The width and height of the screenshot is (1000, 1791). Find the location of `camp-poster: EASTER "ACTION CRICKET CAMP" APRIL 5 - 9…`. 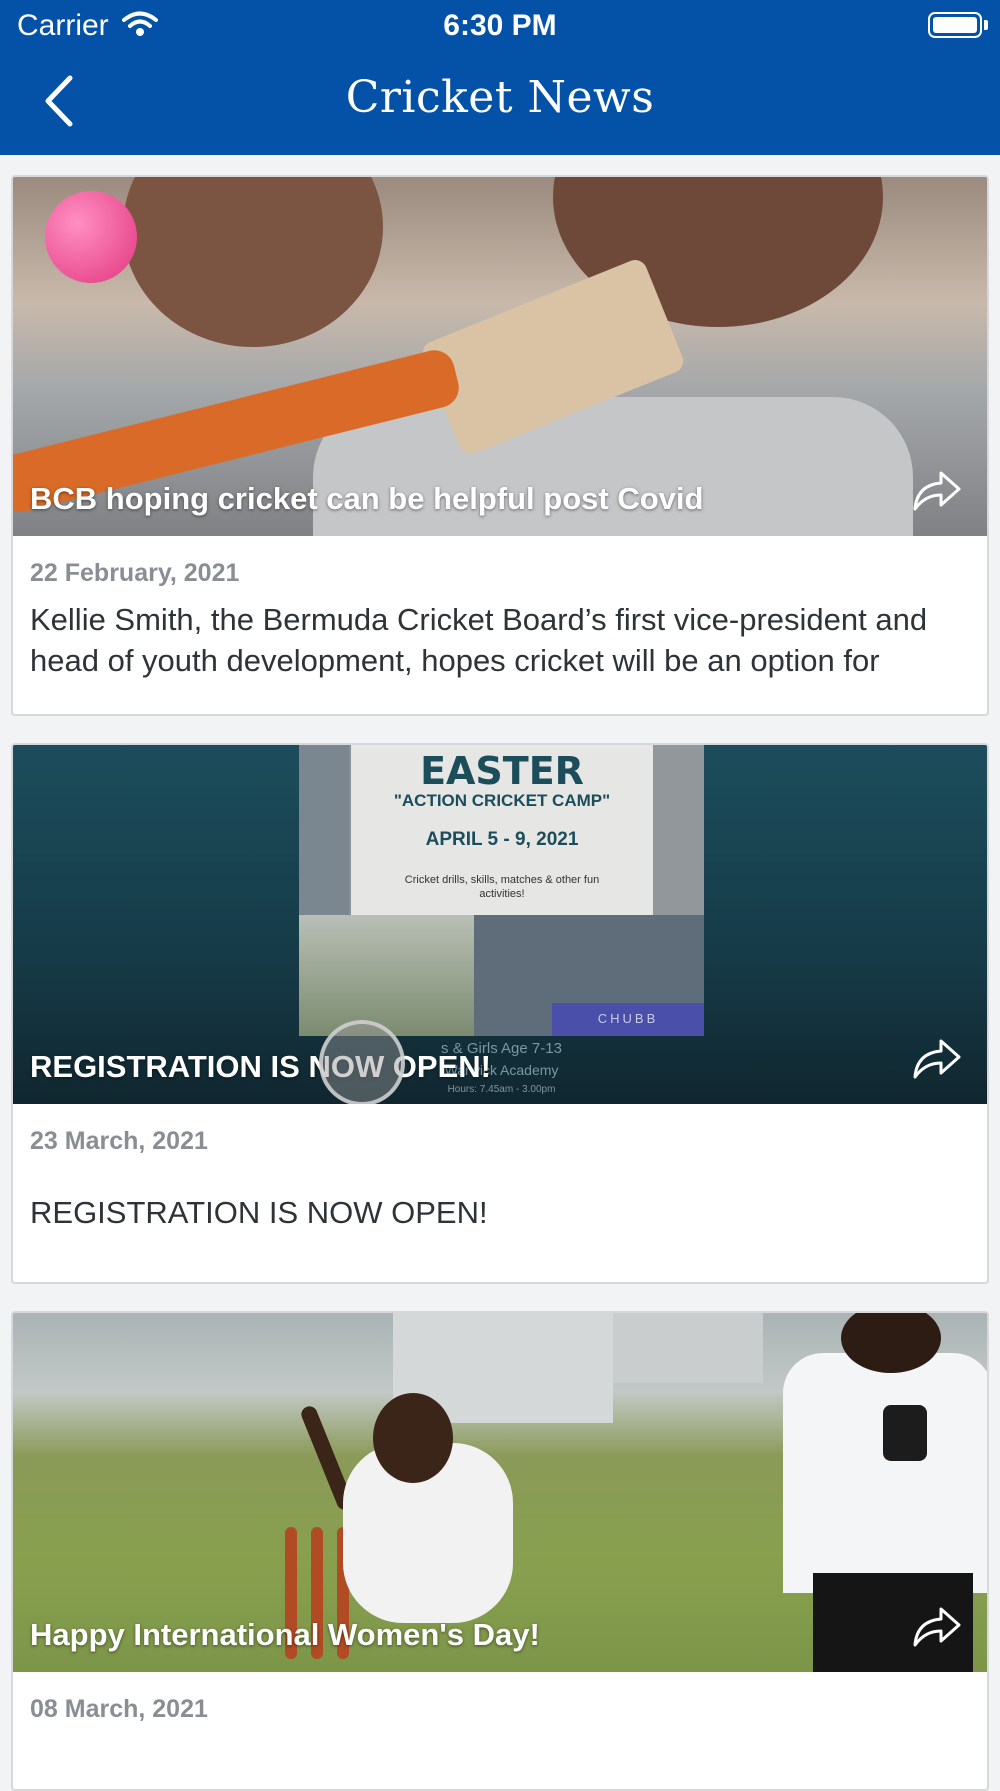

camp-poster: EASTER "ACTION CRICKET CAMP" APRIL 5 - 9… is located at coordinates (501, 890).